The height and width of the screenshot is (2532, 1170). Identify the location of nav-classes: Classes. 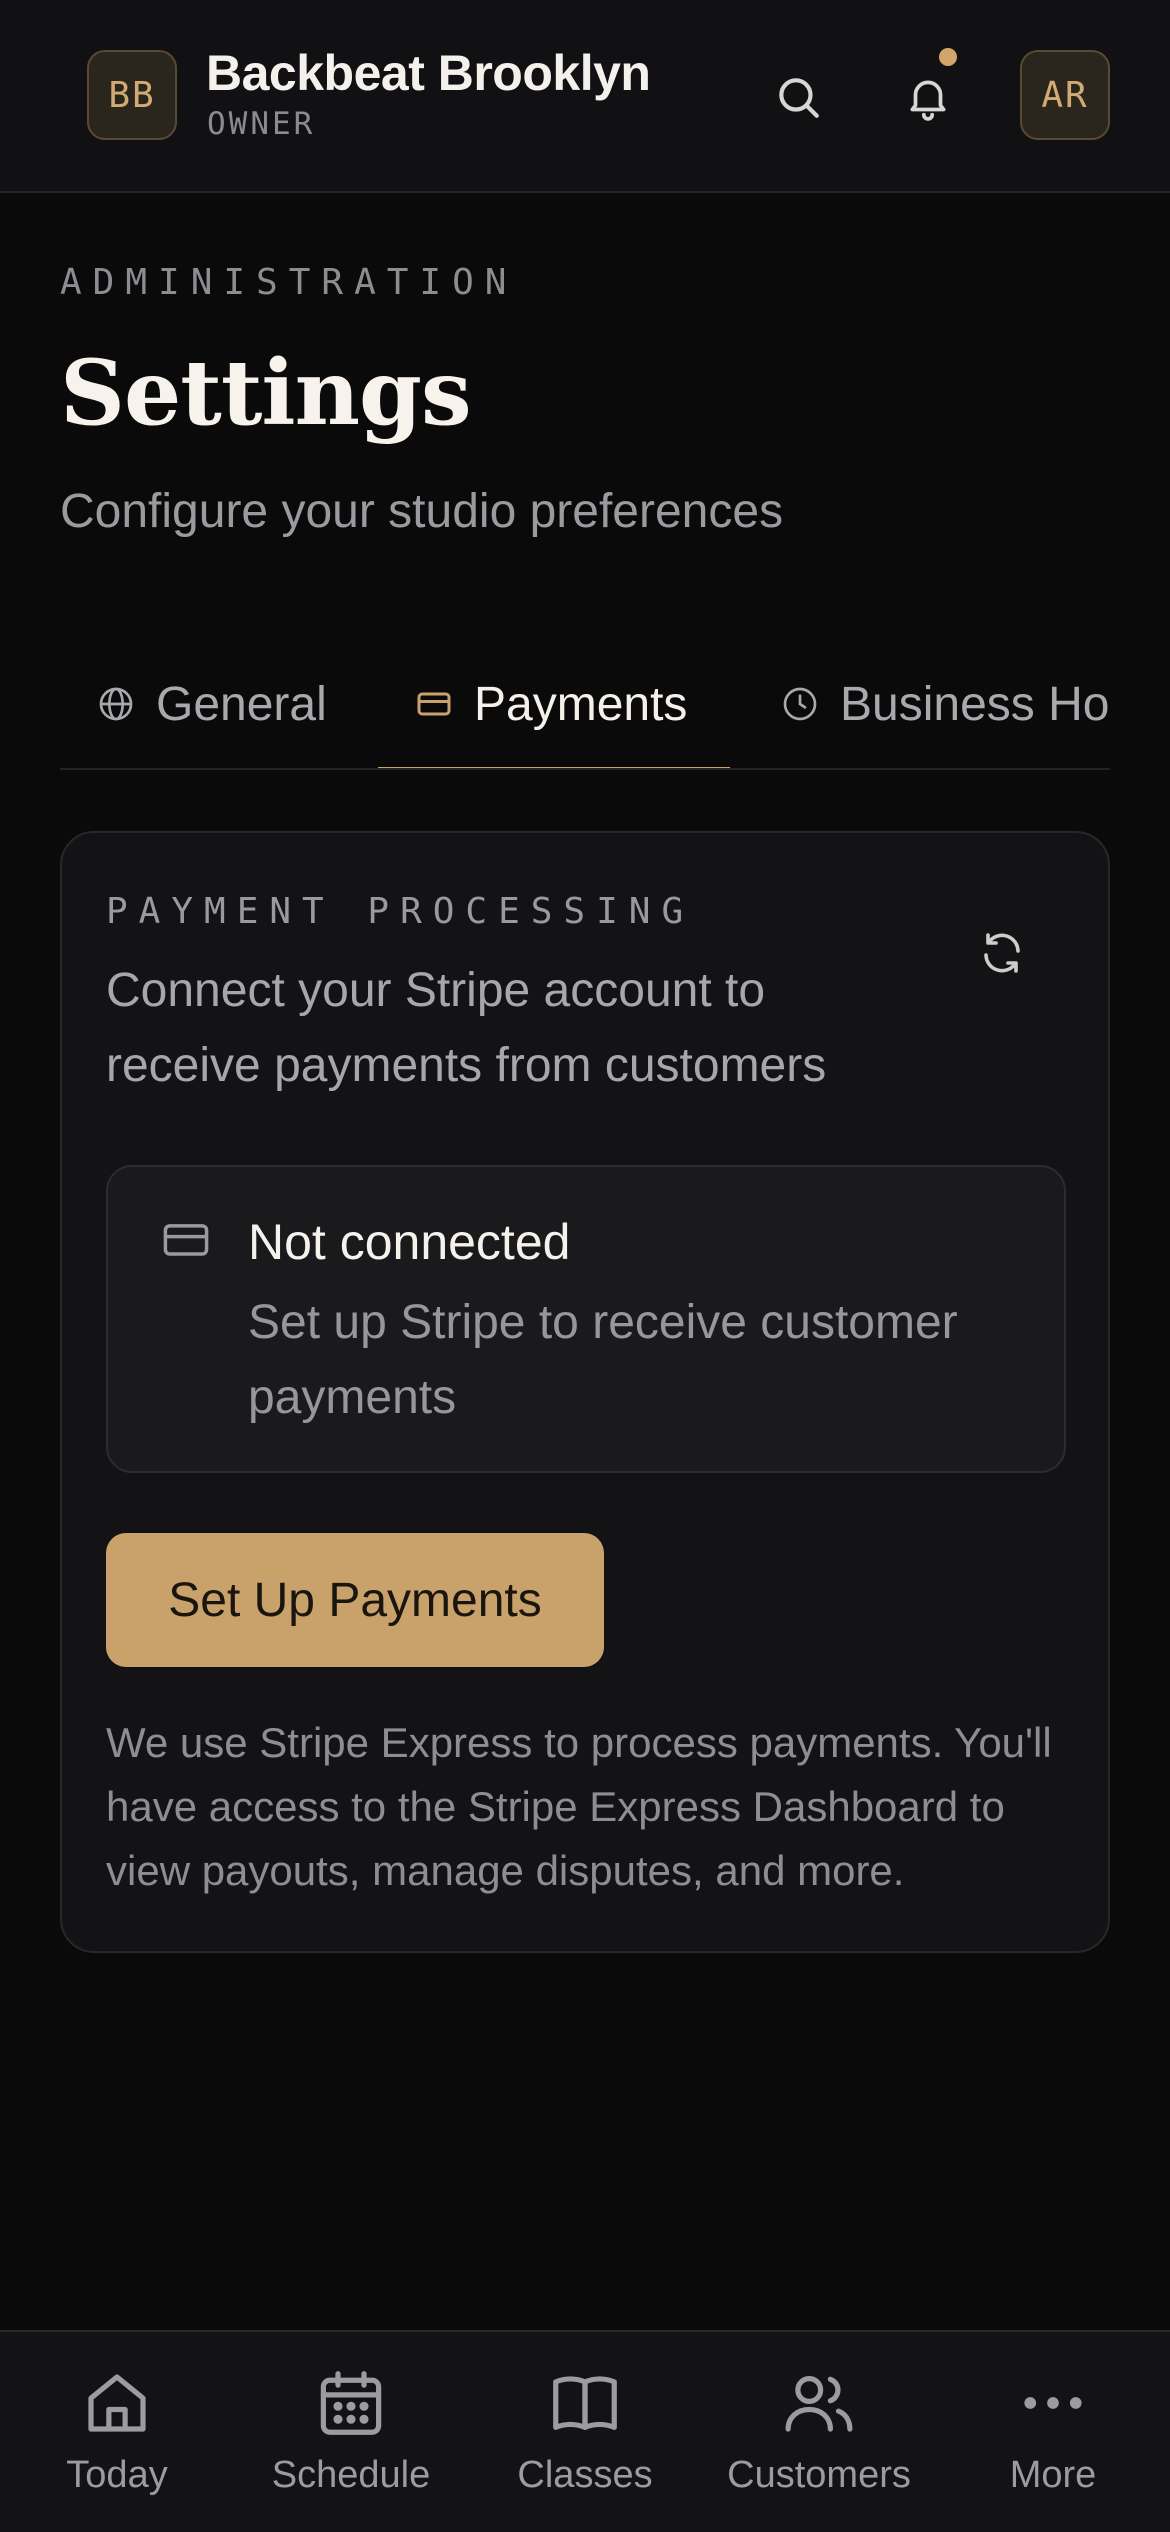
(585, 2432).